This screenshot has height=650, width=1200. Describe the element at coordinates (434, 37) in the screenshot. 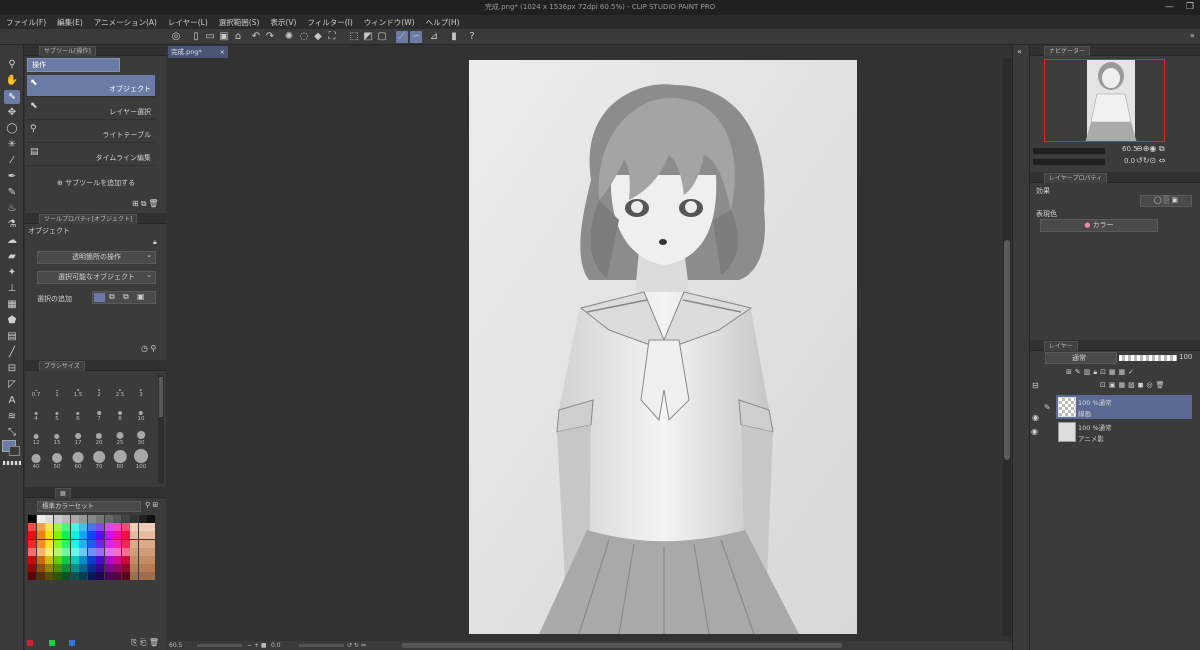

I see `snap-grid-icon: ⊿` at that location.